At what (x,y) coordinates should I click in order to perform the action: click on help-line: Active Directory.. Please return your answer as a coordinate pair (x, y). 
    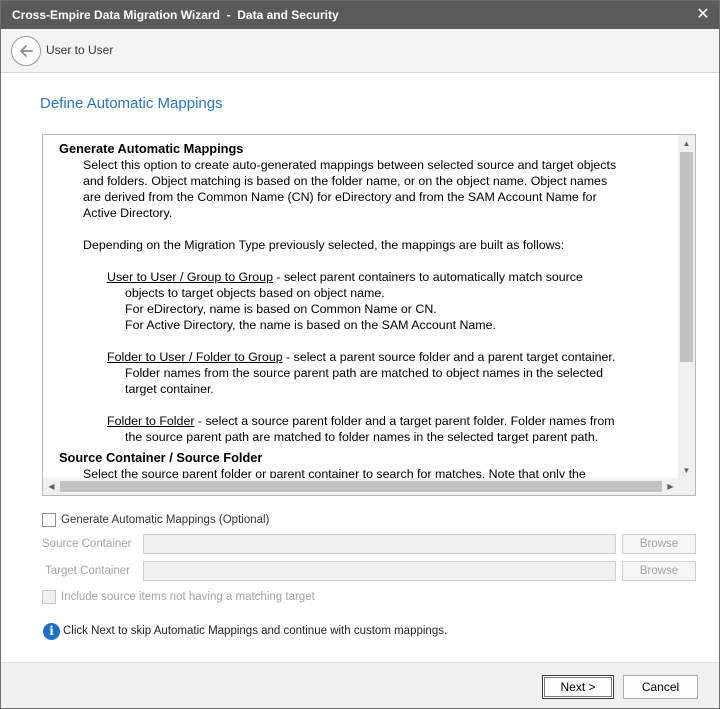
    Looking at the image, I should click on (128, 213).